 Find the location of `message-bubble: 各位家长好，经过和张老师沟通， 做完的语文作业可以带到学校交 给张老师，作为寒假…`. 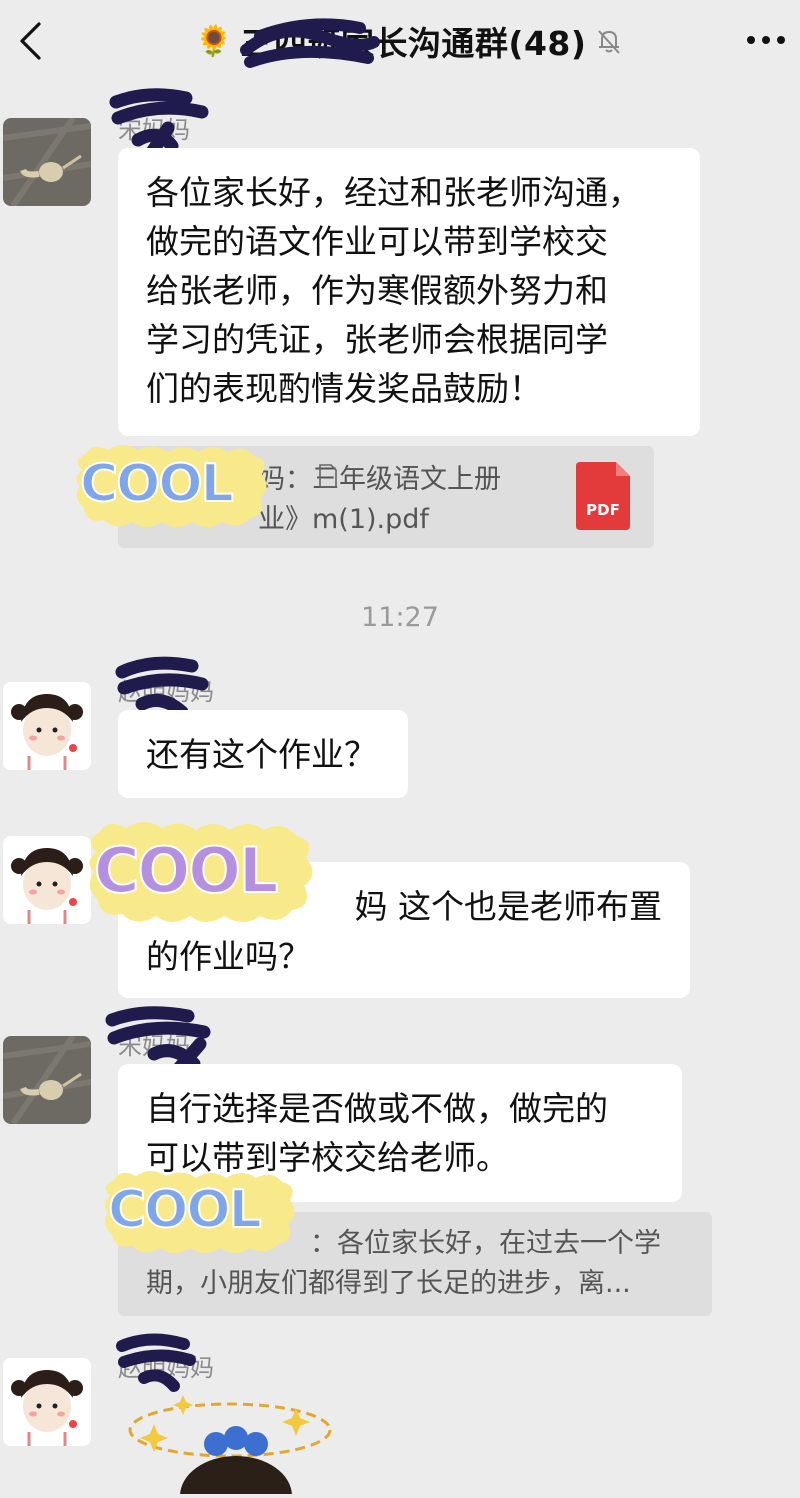

message-bubble: 各位家长好，经过和张老师沟通， 做完的语文作业可以带到学校交 给张老师，作为寒假… is located at coordinates (409, 292).